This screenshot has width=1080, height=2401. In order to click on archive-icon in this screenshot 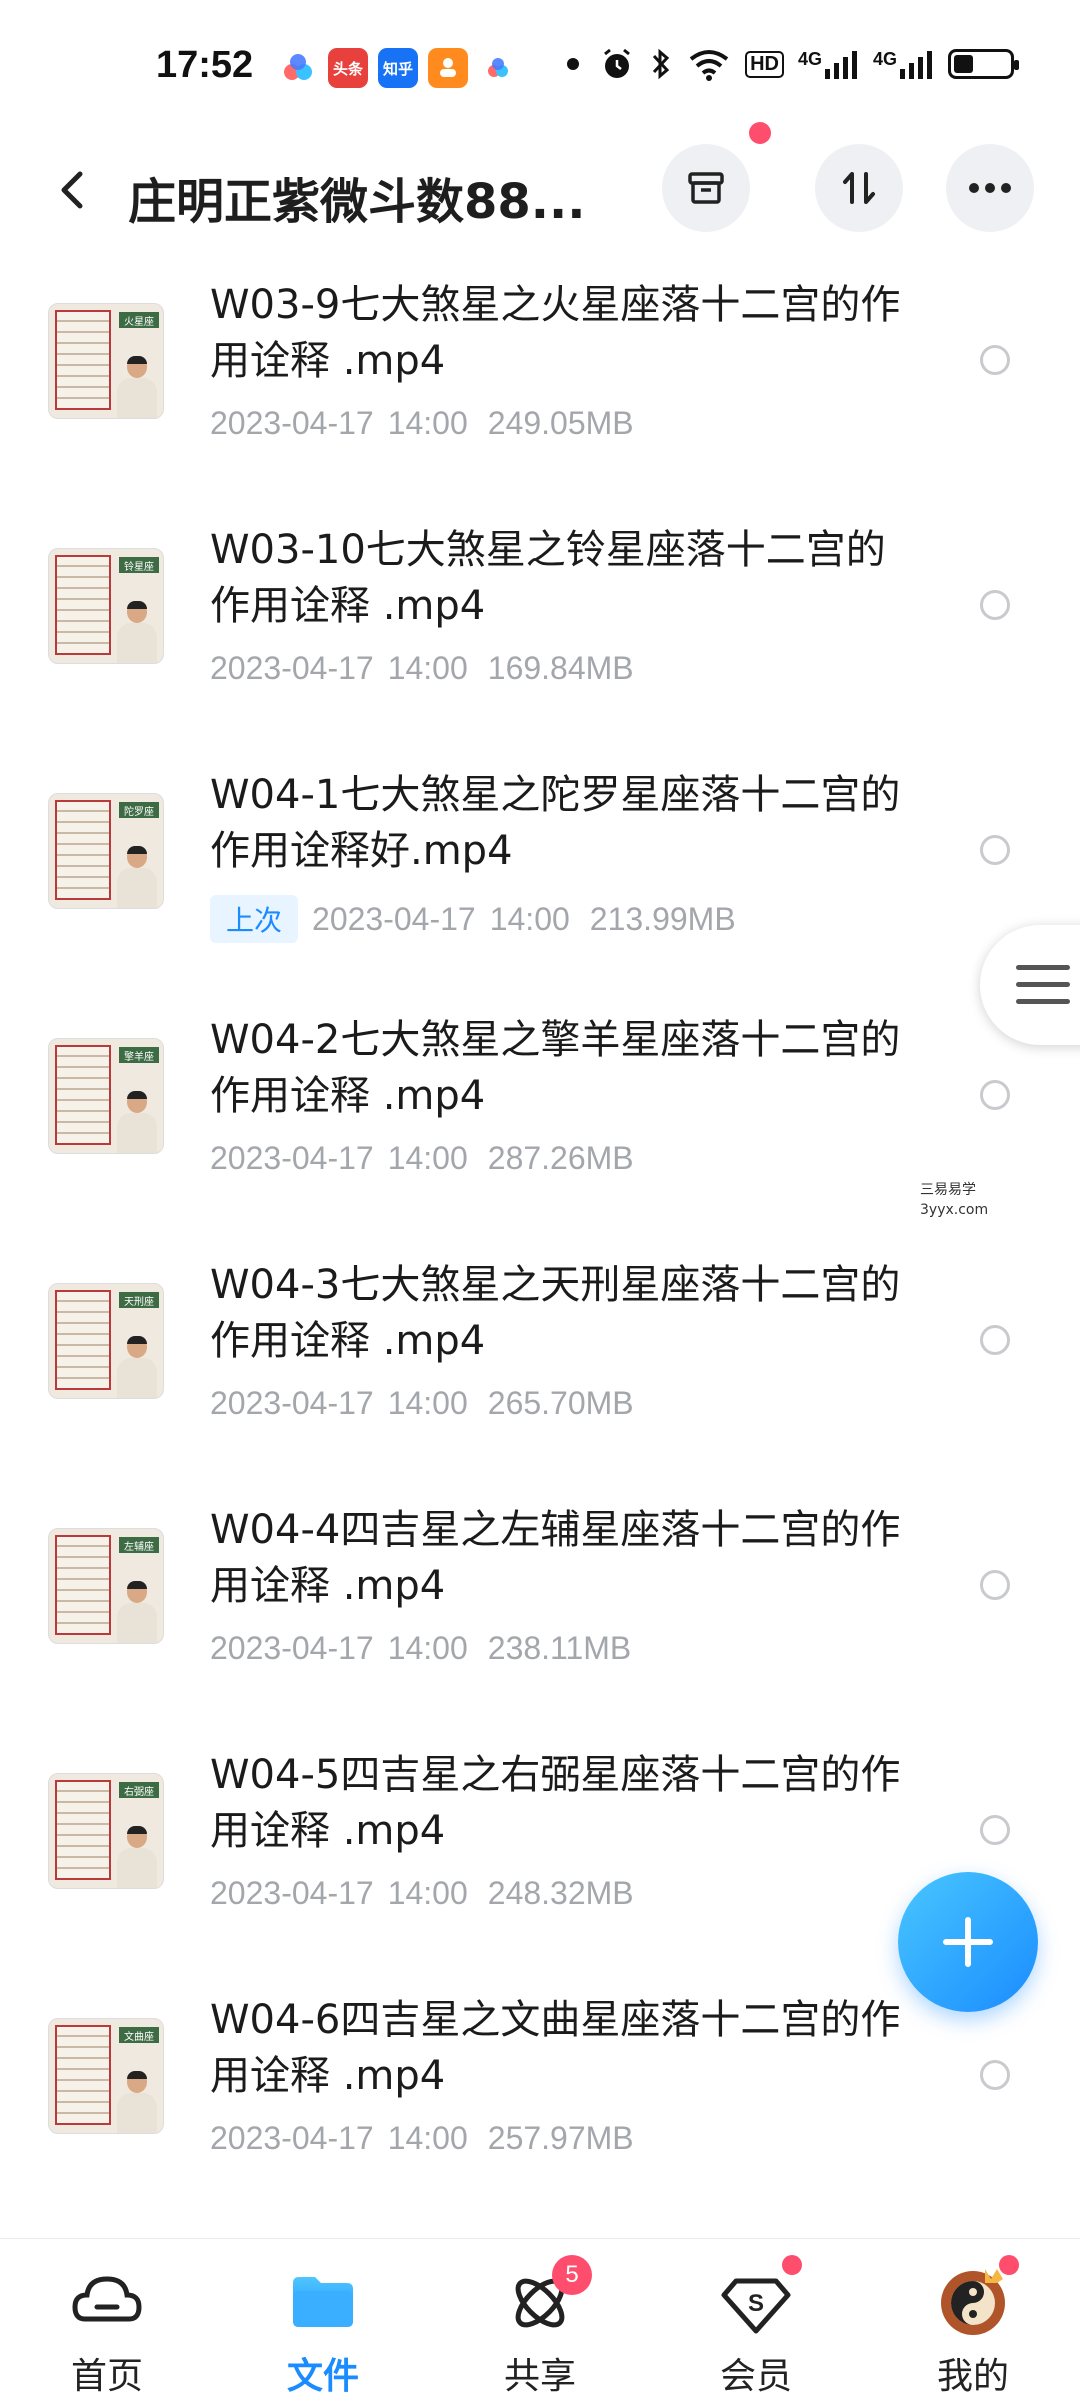, I will do `click(706, 188)`.